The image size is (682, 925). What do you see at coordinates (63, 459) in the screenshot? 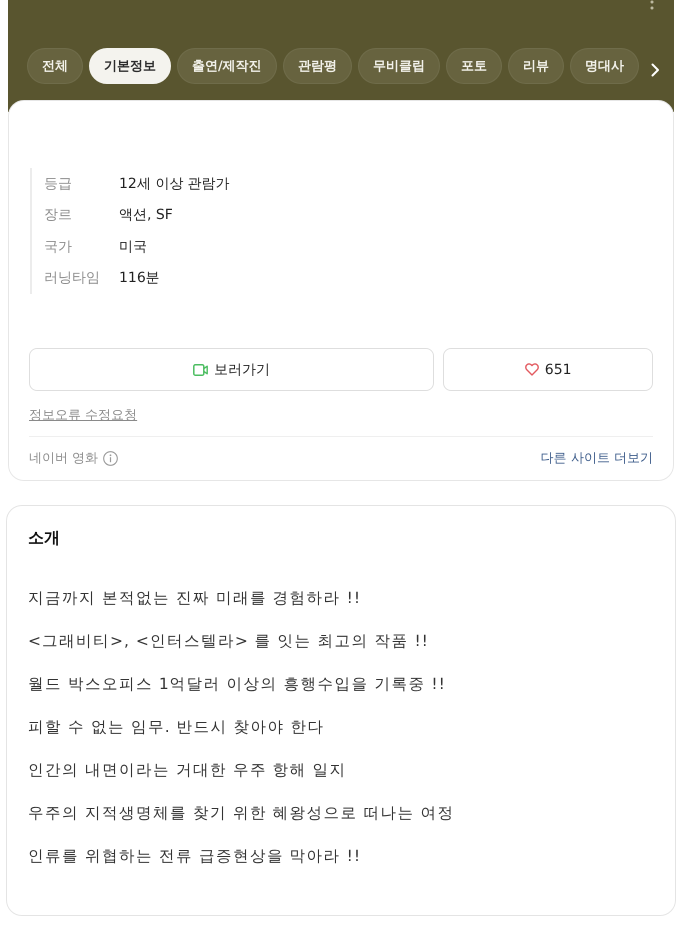
I see `source-label: 네이버 영화` at bounding box center [63, 459].